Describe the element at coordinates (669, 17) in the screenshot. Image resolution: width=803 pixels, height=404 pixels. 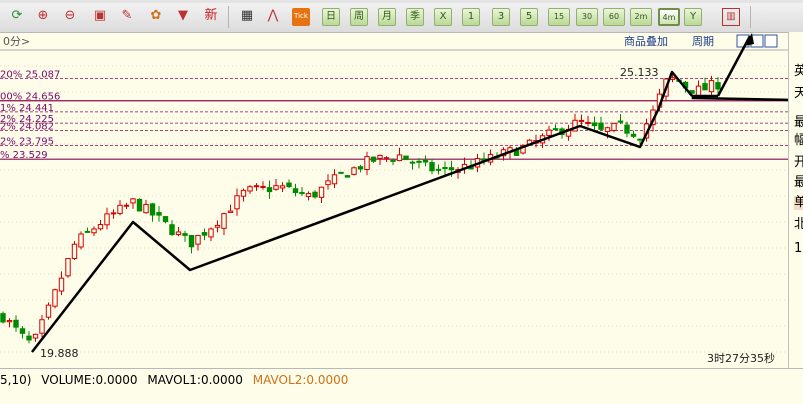
I see `period-button-12: 4m` at that location.